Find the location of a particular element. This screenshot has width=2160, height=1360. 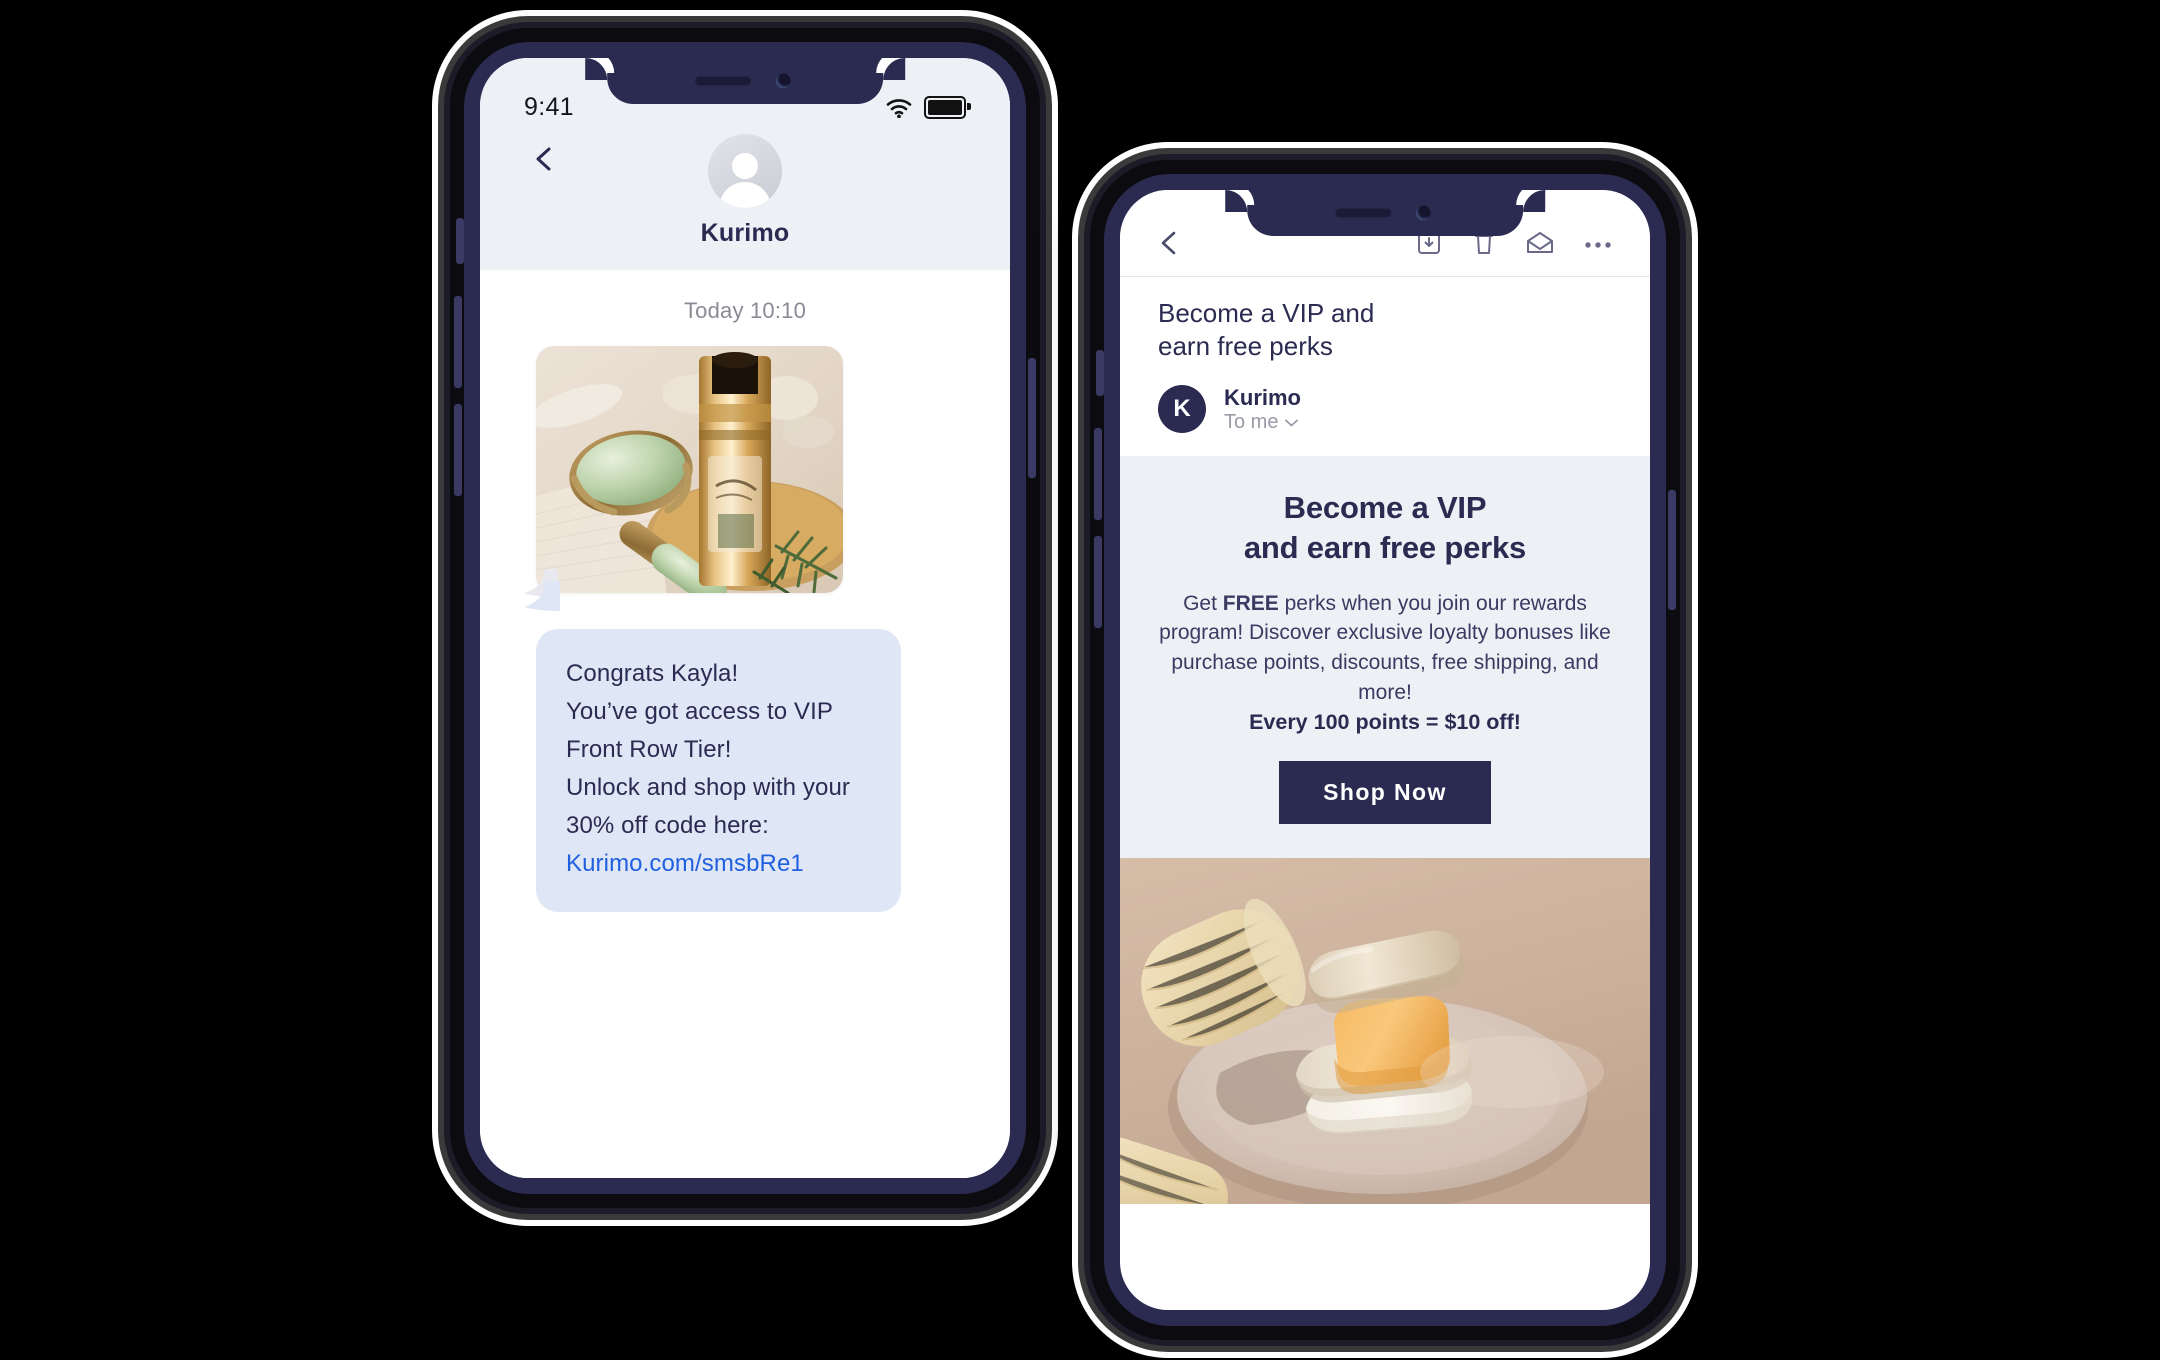

text-bubble-tail is located at coordinates (542, 596).